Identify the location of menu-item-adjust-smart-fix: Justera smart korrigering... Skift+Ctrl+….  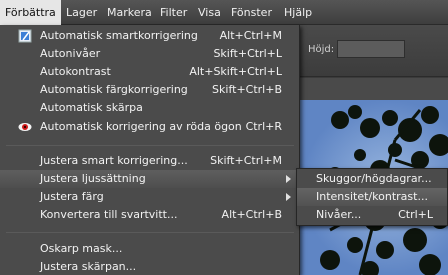
(149, 161).